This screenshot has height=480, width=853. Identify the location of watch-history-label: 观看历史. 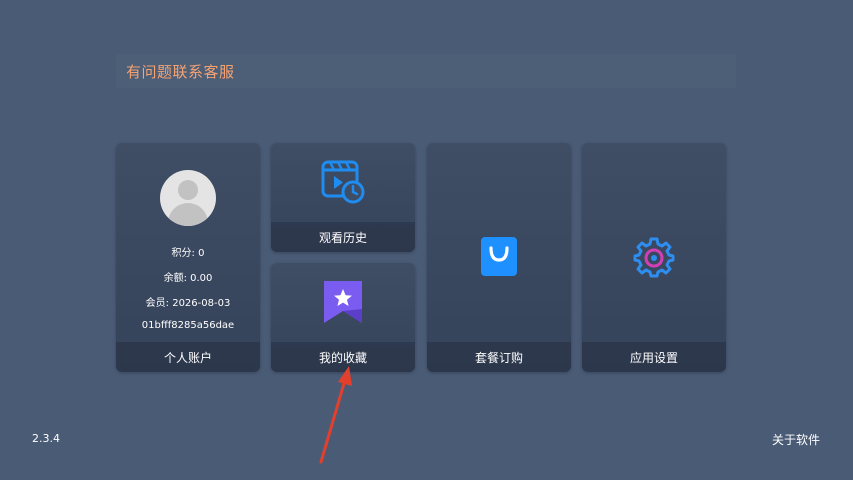
(343, 237).